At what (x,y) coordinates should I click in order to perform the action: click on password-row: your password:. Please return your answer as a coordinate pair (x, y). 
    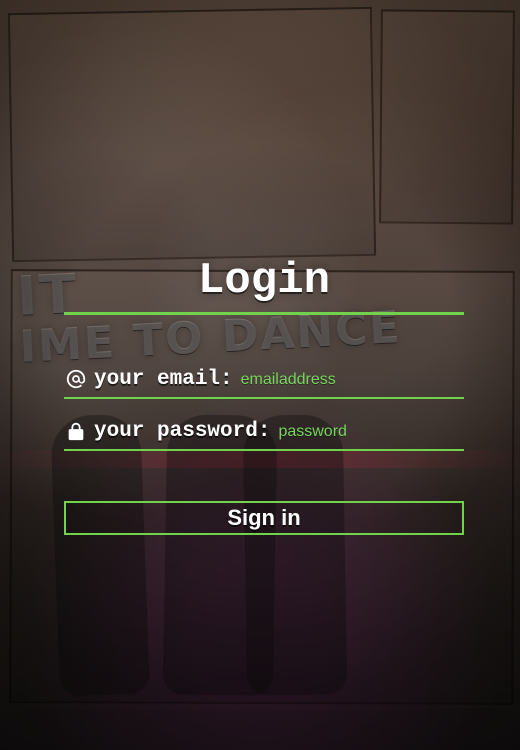
    Looking at the image, I should click on (275, 430).